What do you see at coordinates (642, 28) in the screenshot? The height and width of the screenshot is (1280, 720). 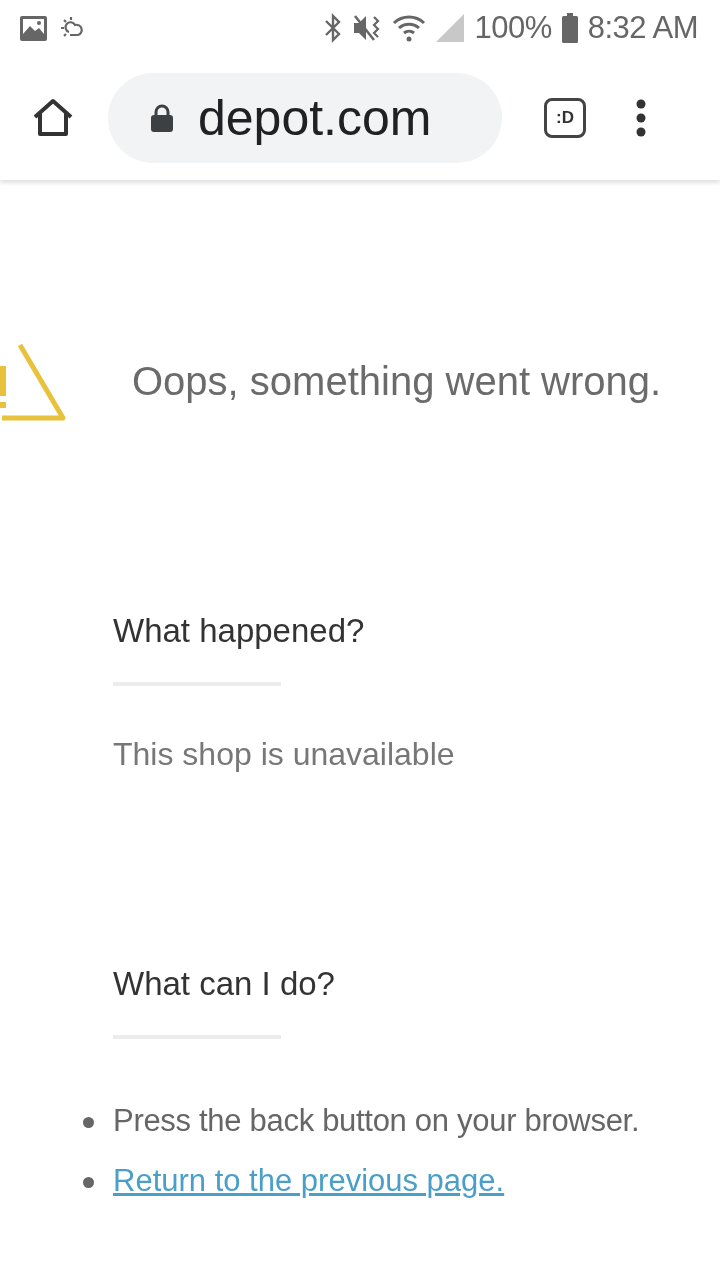 I see `clock: 8:32 AM` at bounding box center [642, 28].